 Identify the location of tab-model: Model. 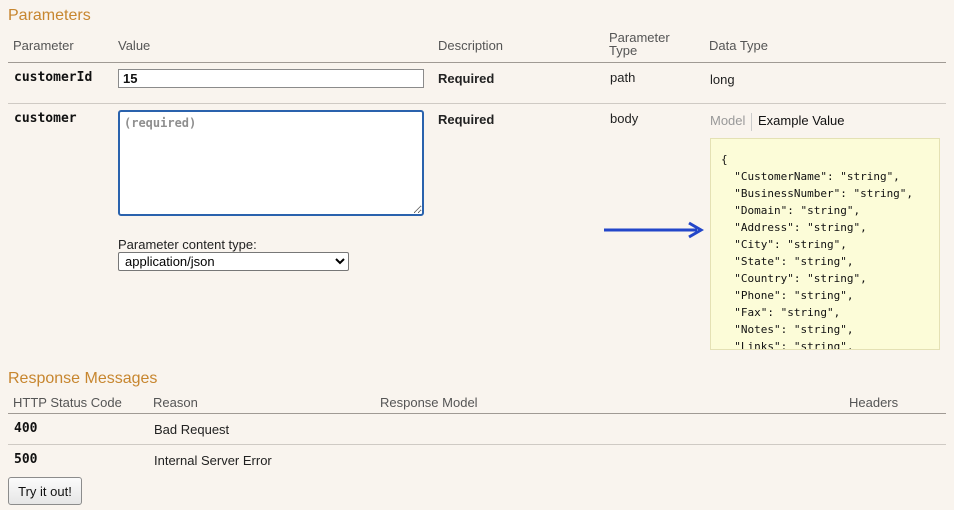
(731, 122).